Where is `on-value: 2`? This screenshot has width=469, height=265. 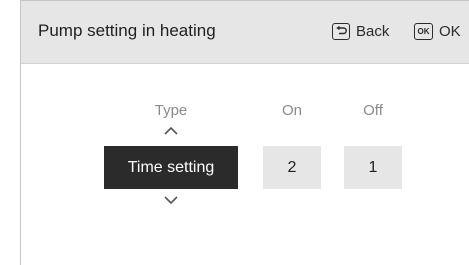 on-value: 2 is located at coordinates (292, 167).